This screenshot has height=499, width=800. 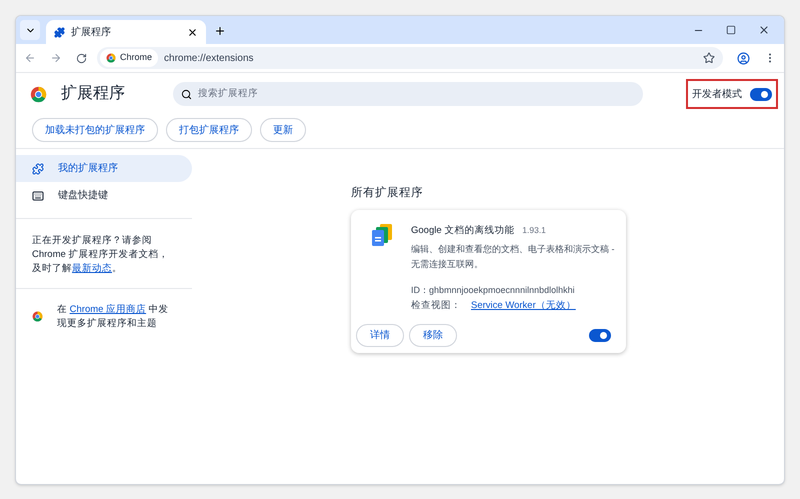 I want to click on page-title: 扩展程序, so click(x=93, y=94).